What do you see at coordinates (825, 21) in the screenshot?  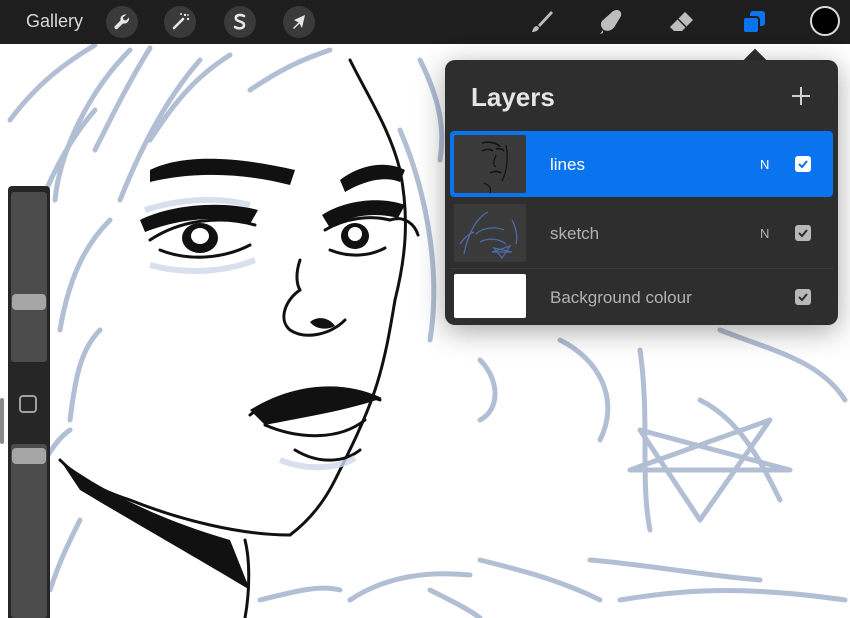 I see `color-picker-button` at bounding box center [825, 21].